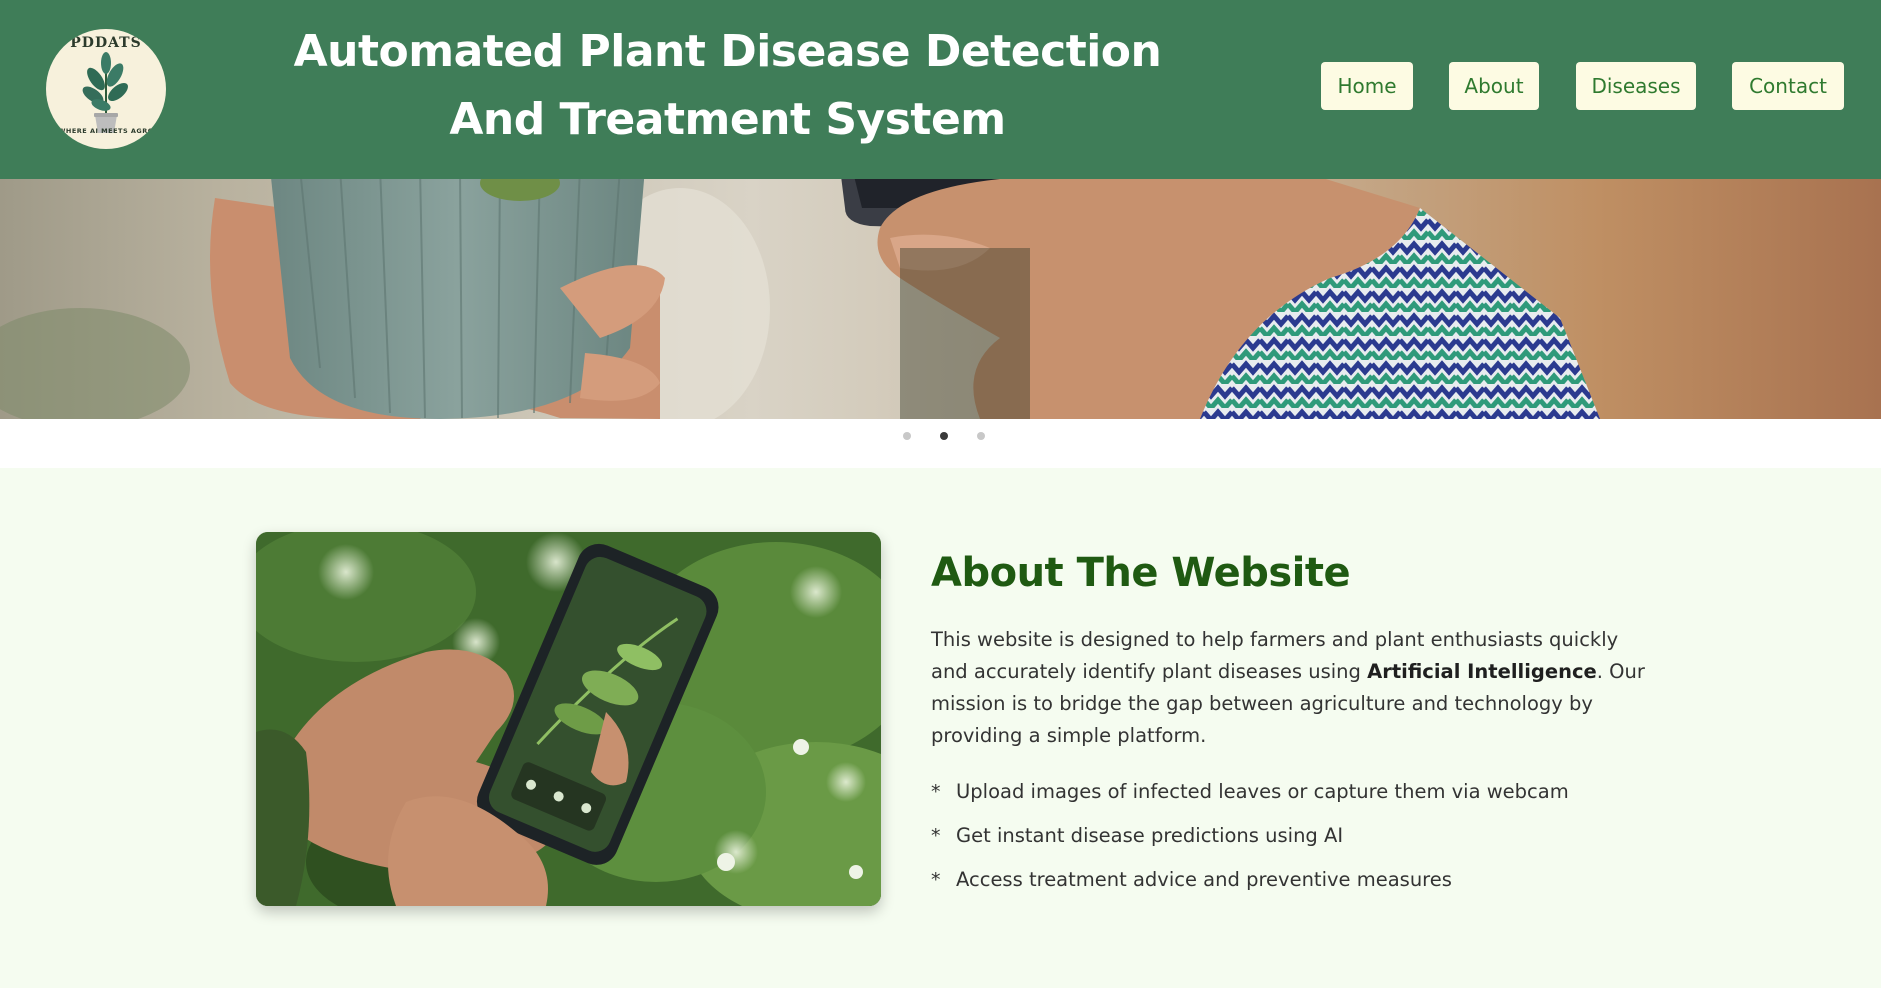  I want to click on carousel-indicators, so click(940, 436).